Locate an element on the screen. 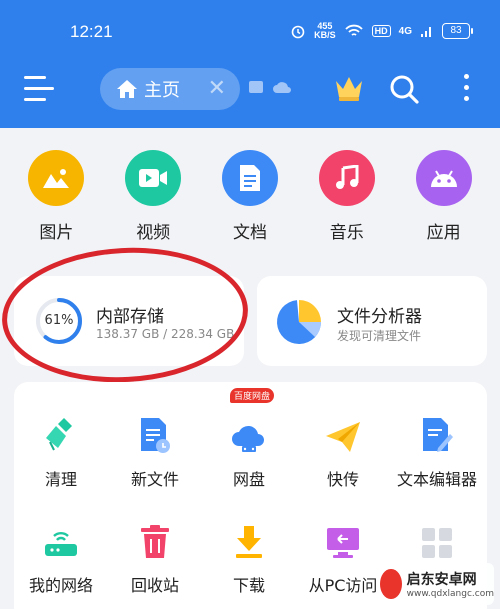 Image resolution: width=500 pixels, height=609 pixels. watermark-name: 启东安卓网 is located at coordinates (441, 580).